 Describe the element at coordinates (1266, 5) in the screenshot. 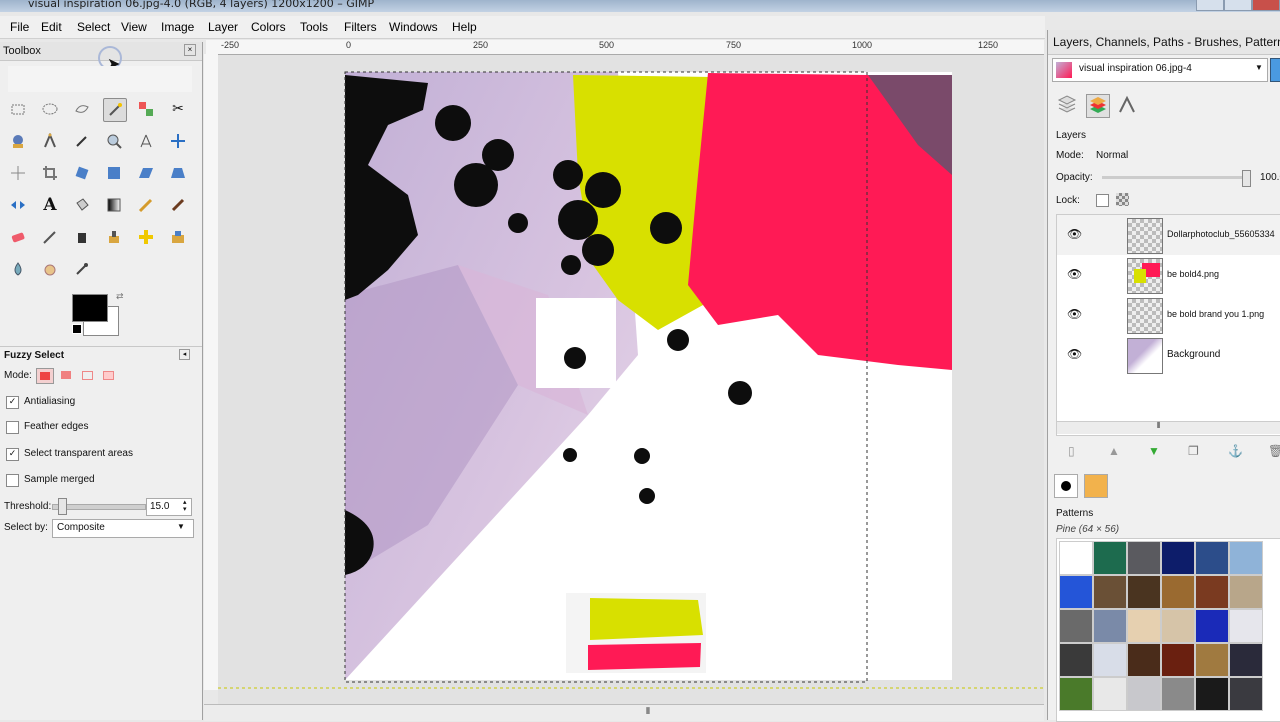

I see `close-button` at that location.